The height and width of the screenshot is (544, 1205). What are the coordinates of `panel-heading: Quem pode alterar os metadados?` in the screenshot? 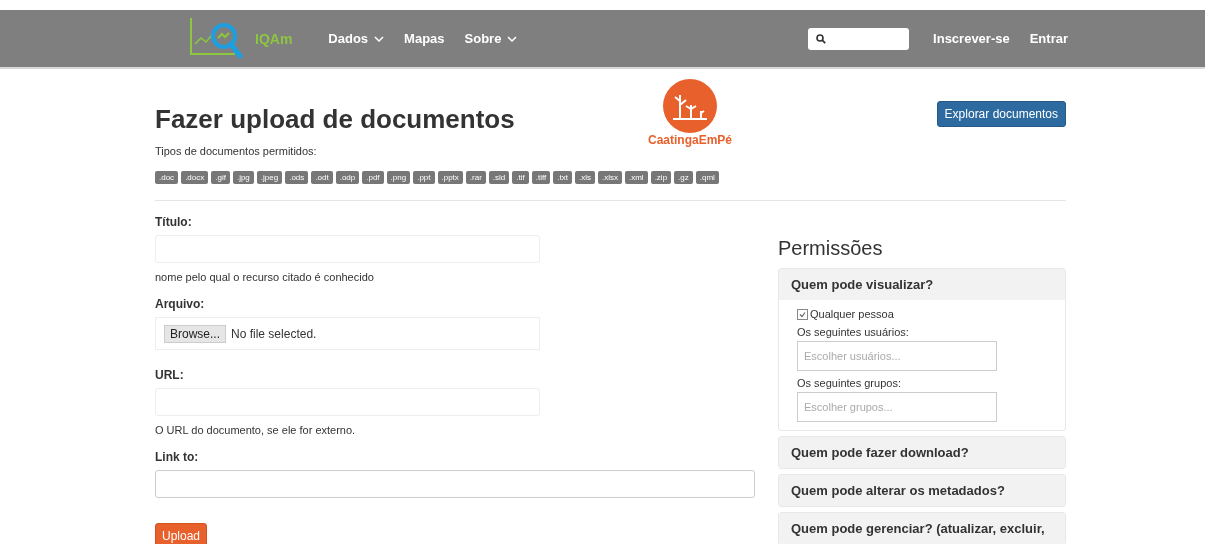 It's located at (922, 490).